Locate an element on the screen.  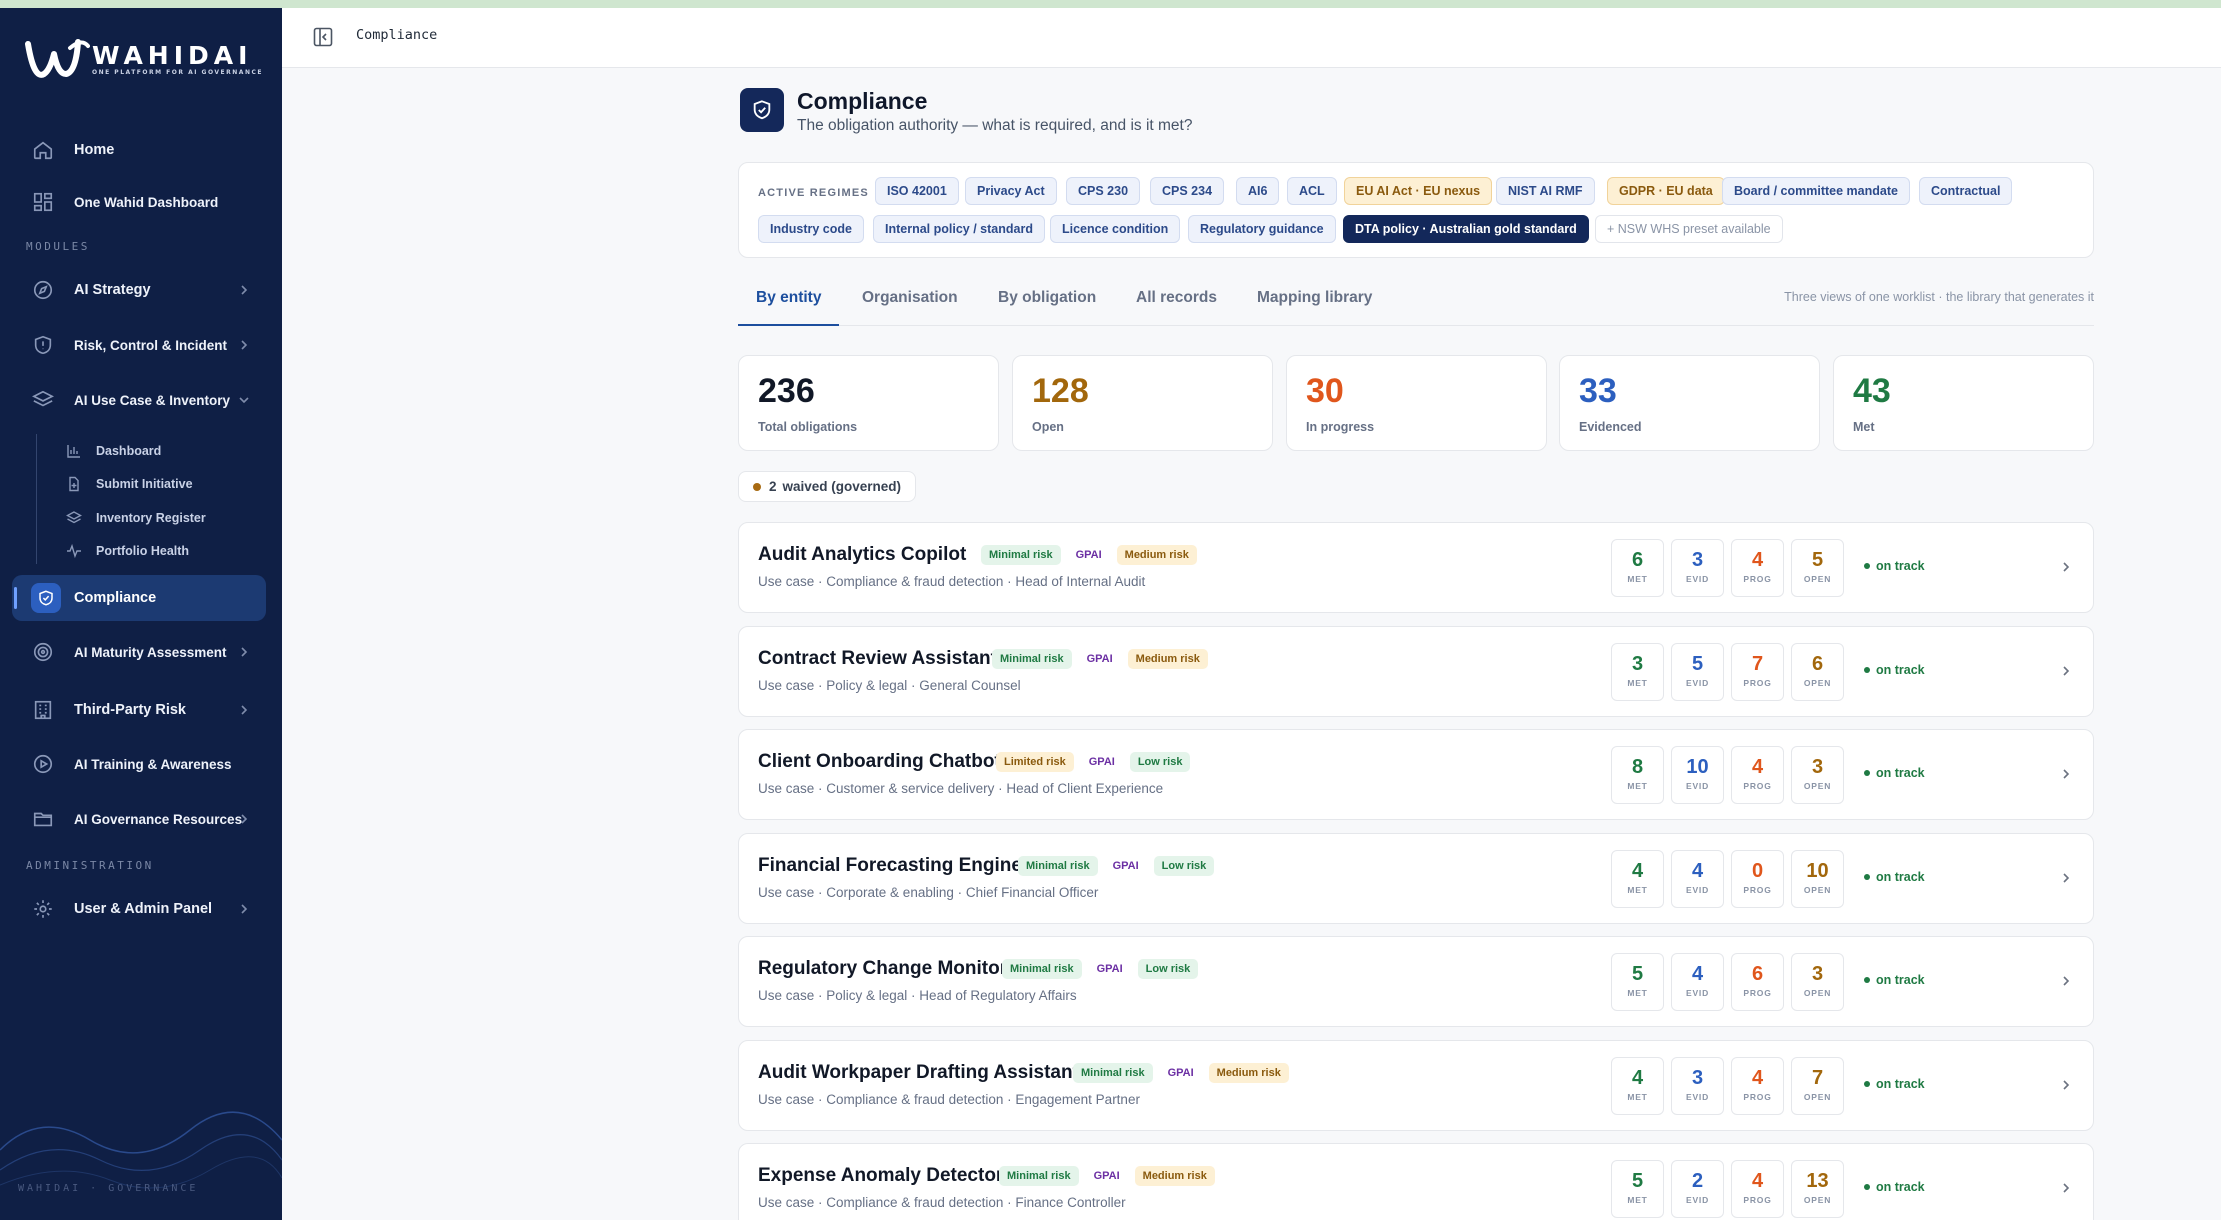
count-prog: 0 PROG is located at coordinates (1757, 878).